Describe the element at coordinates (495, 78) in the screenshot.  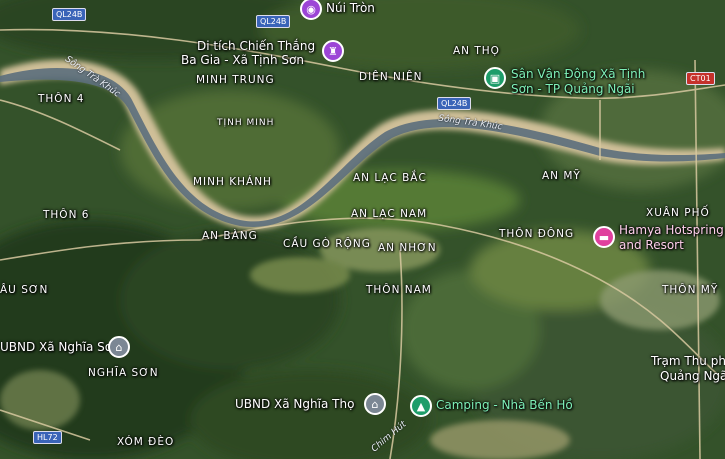
I see `stadium-icon: ▣` at that location.